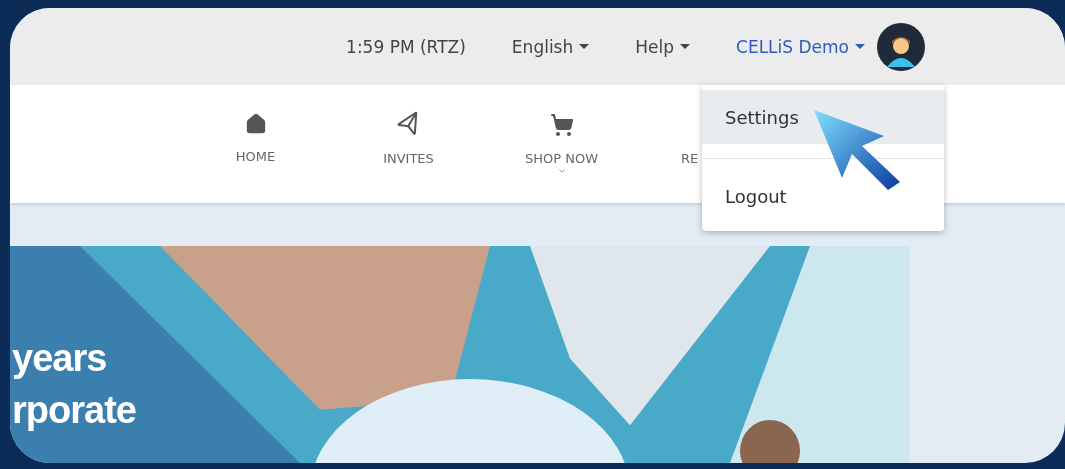 This screenshot has height=469, width=1065. What do you see at coordinates (561, 144) in the screenshot?
I see `nav-link: SHOP NOW` at bounding box center [561, 144].